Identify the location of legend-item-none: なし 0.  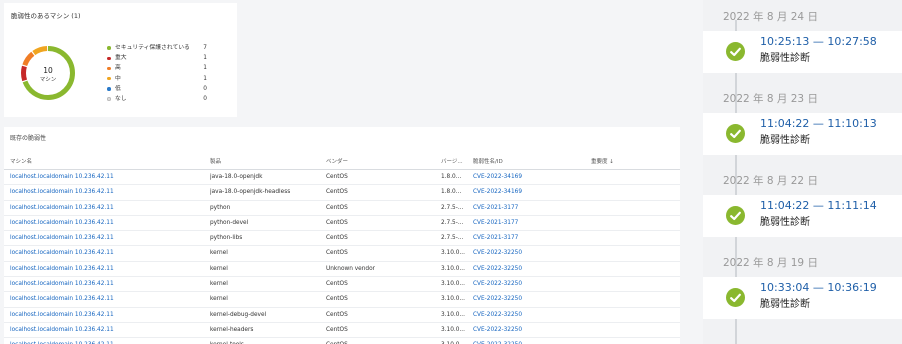
(157, 99).